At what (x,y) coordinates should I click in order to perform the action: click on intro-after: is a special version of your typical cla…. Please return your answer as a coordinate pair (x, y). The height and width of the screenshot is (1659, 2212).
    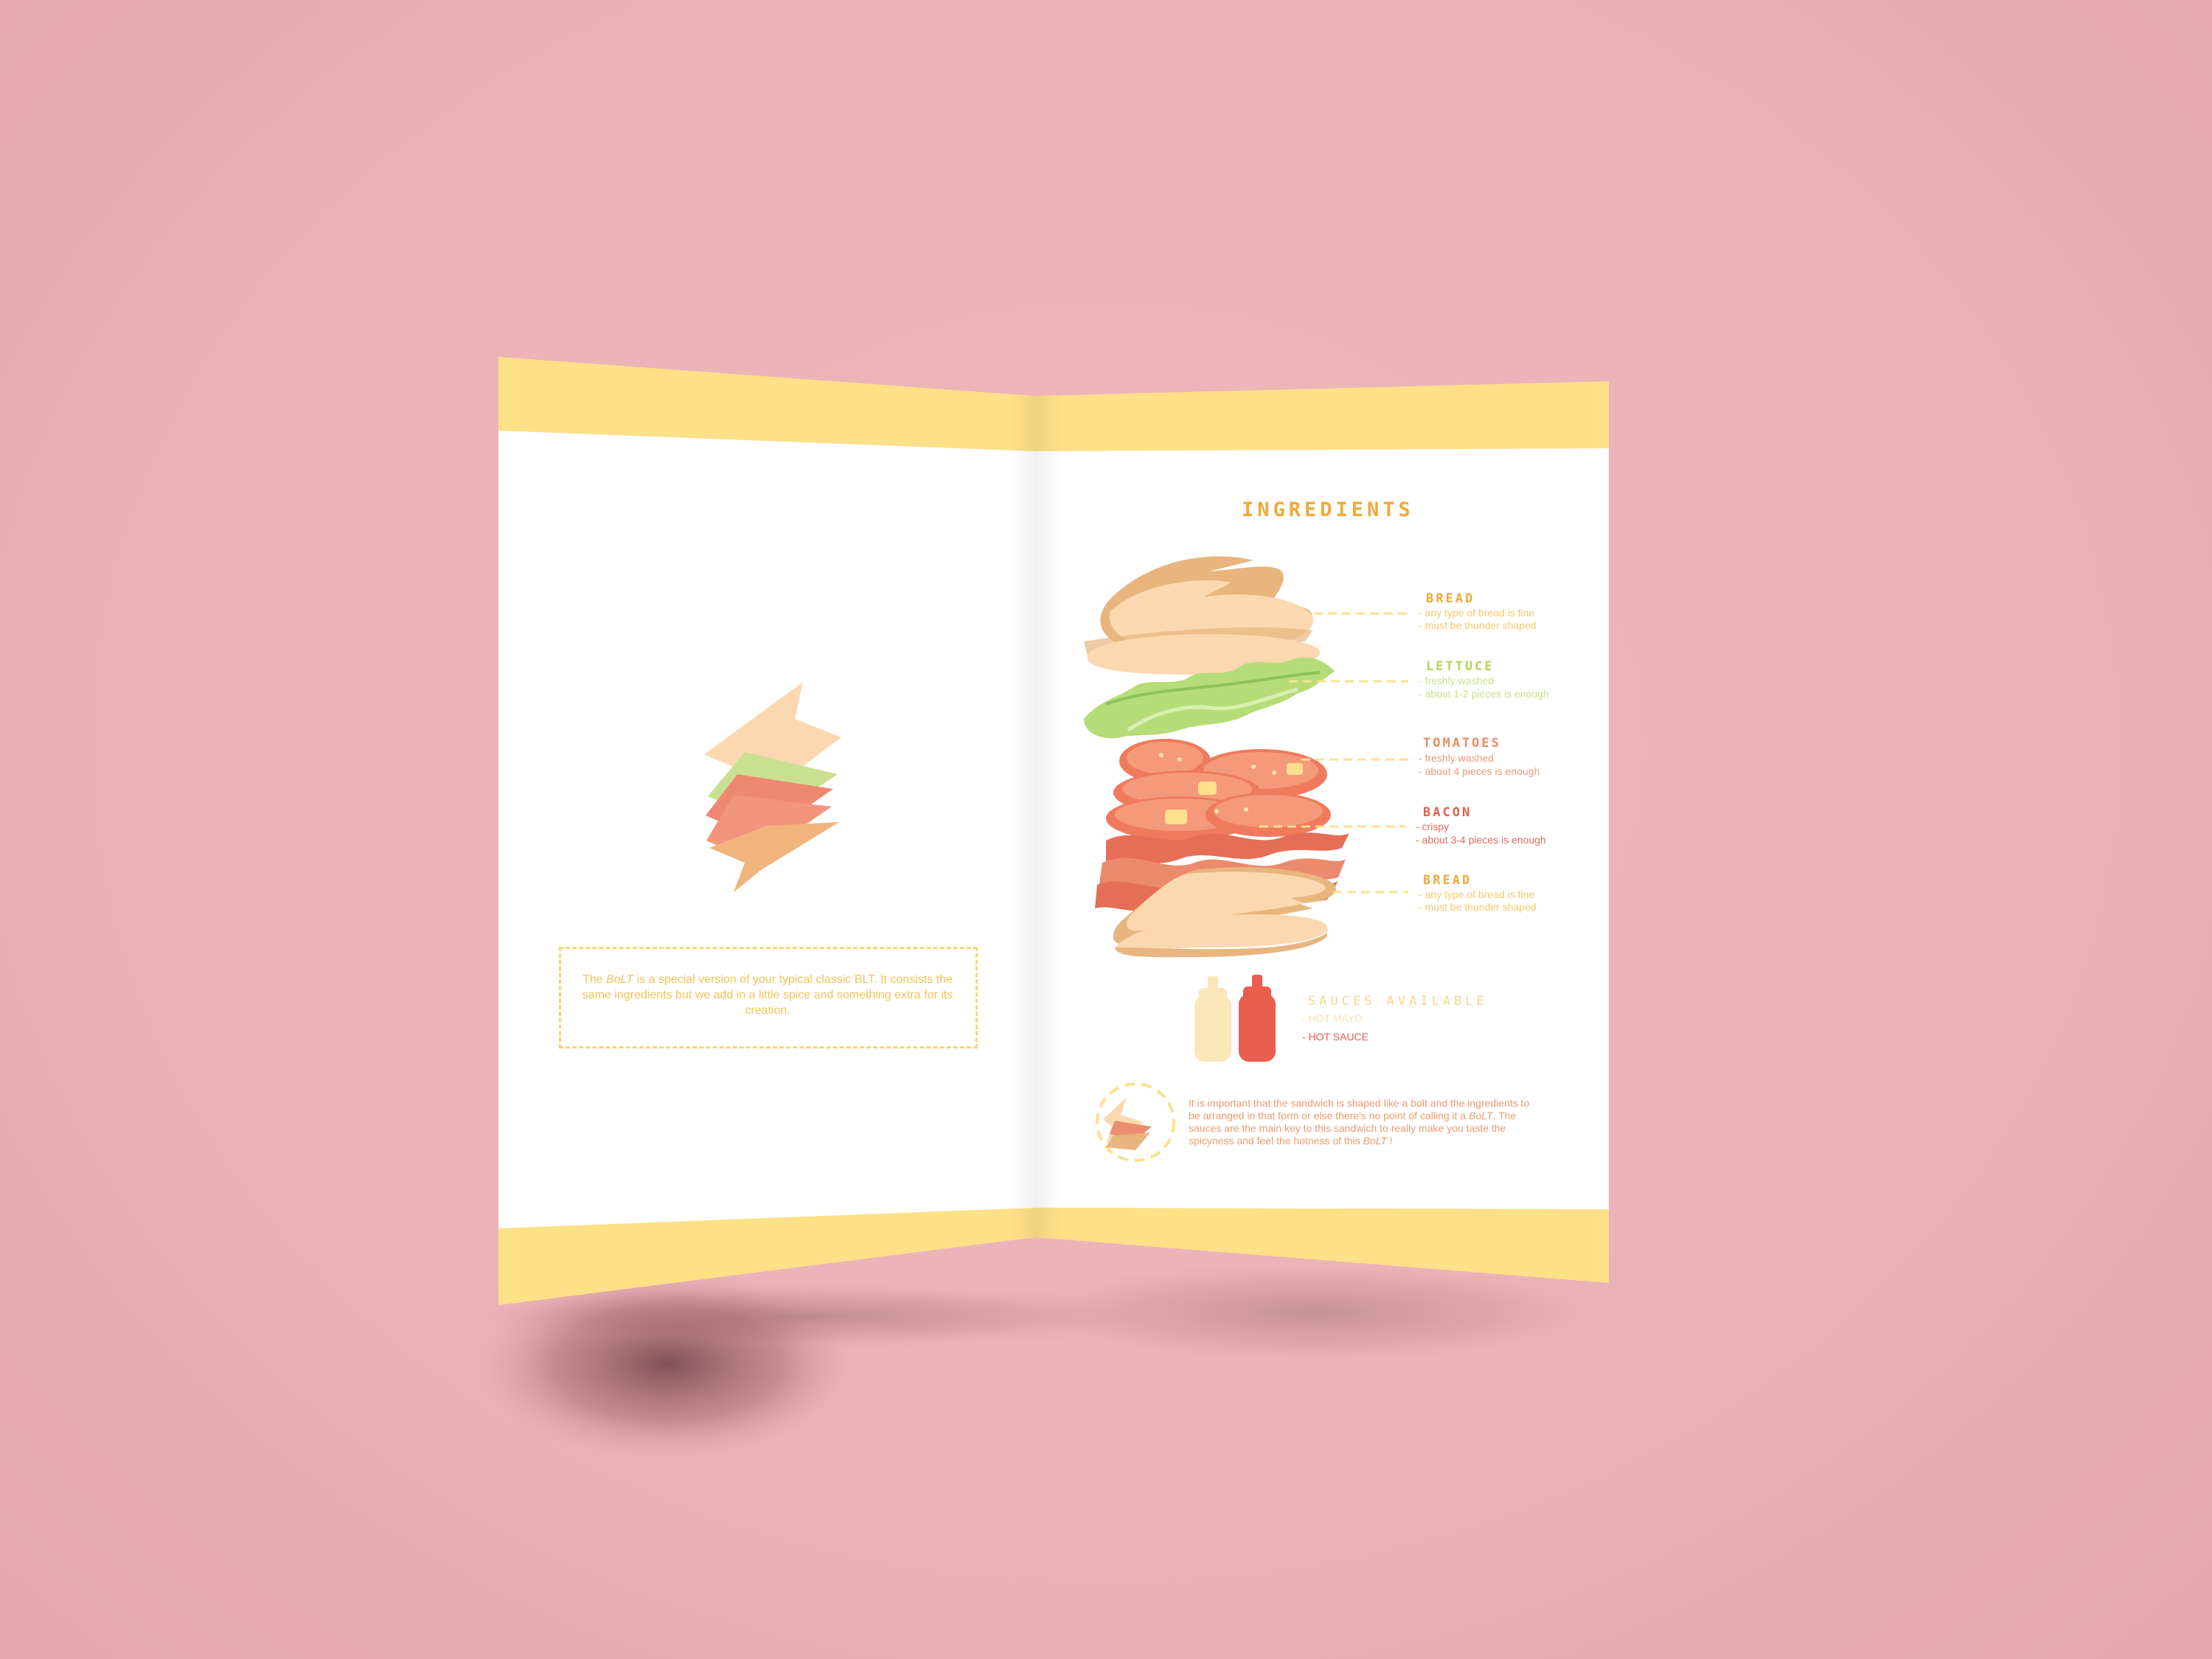
    Looking at the image, I should click on (767, 995).